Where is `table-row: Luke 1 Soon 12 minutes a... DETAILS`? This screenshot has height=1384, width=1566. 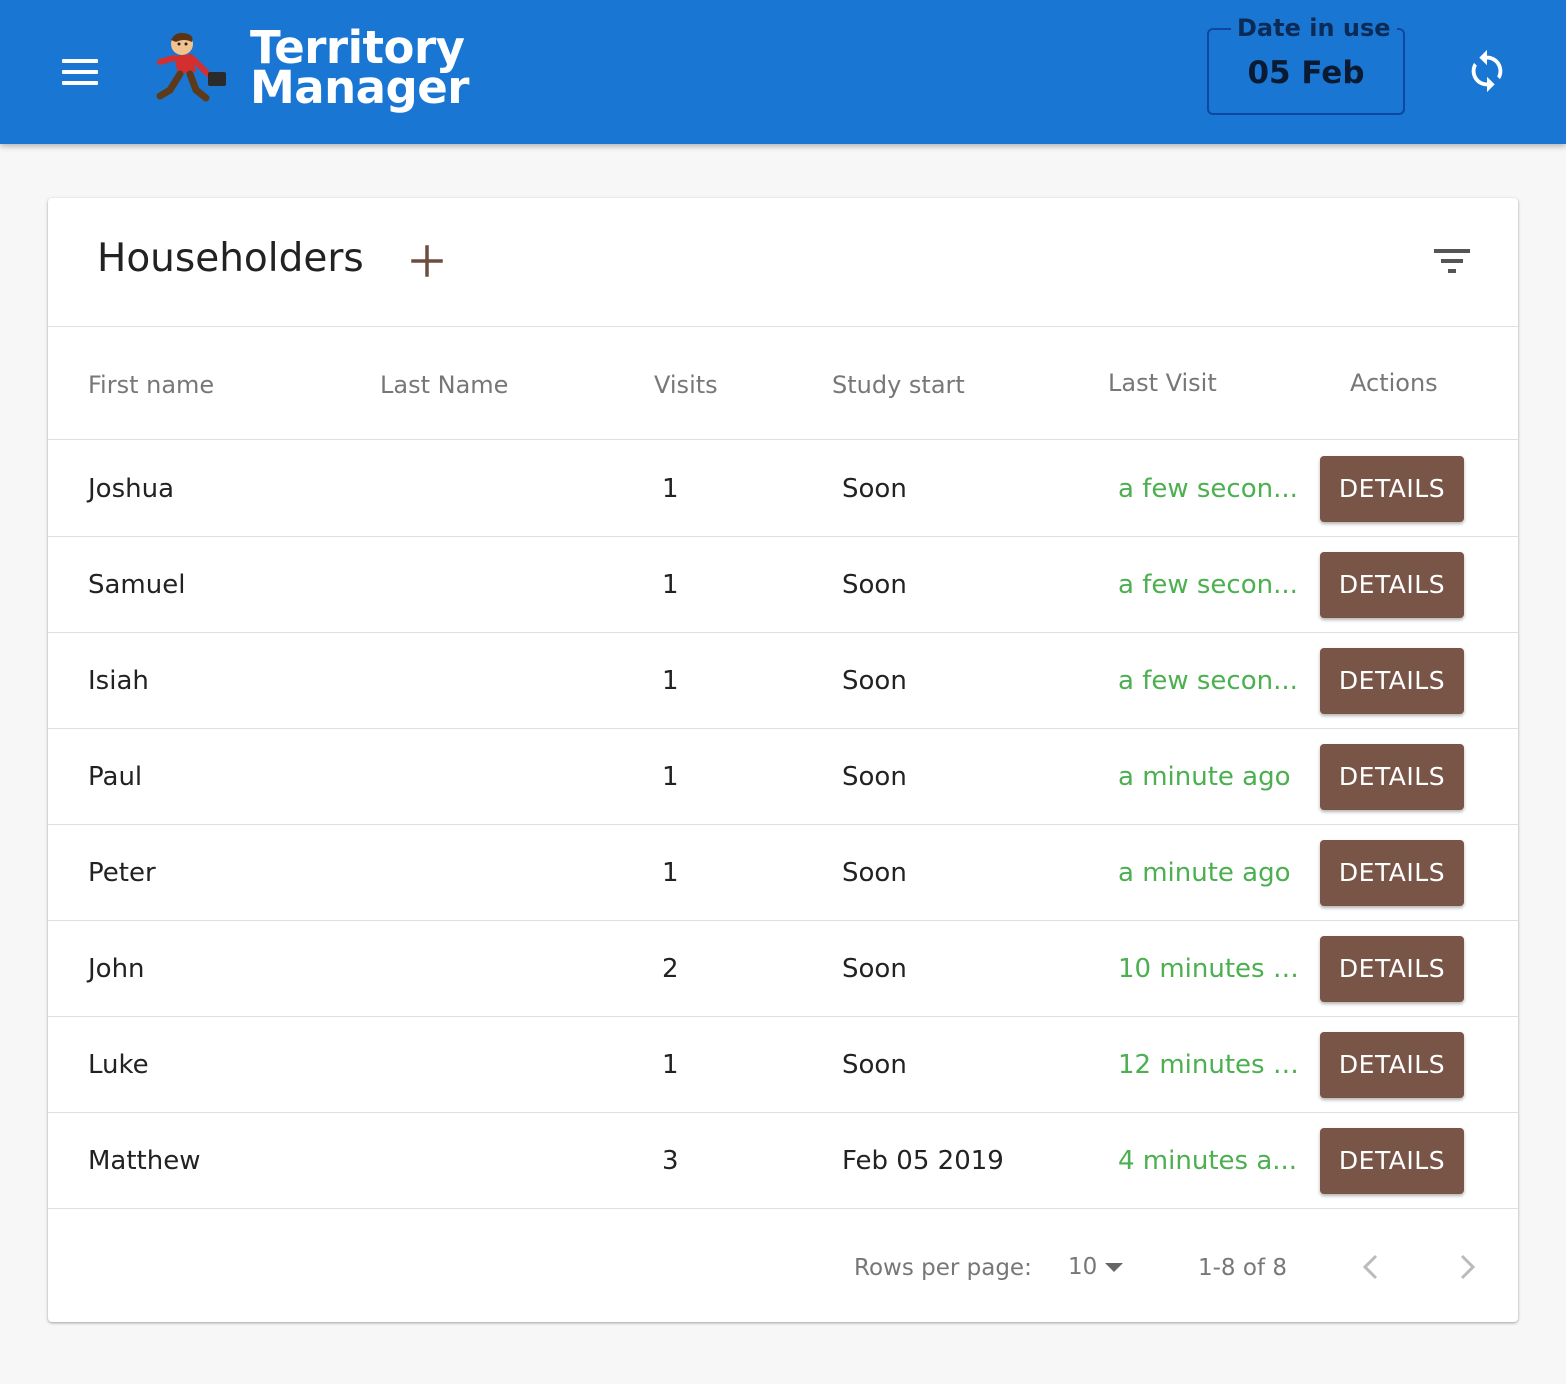 table-row: Luke 1 Soon 12 minutes a... DETAILS is located at coordinates (783, 1065).